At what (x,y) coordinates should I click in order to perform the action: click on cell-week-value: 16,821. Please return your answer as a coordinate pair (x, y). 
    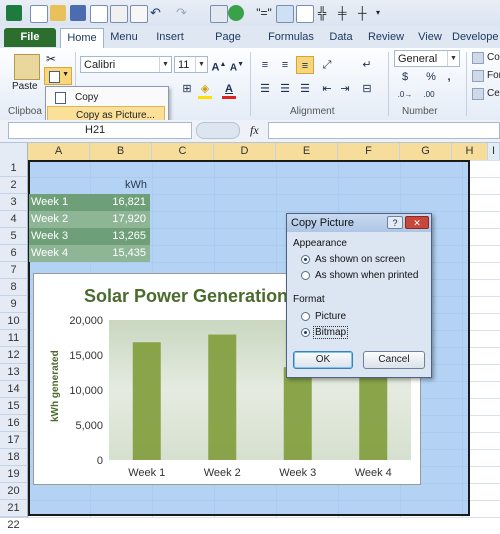
    Looking at the image, I should click on (120, 202).